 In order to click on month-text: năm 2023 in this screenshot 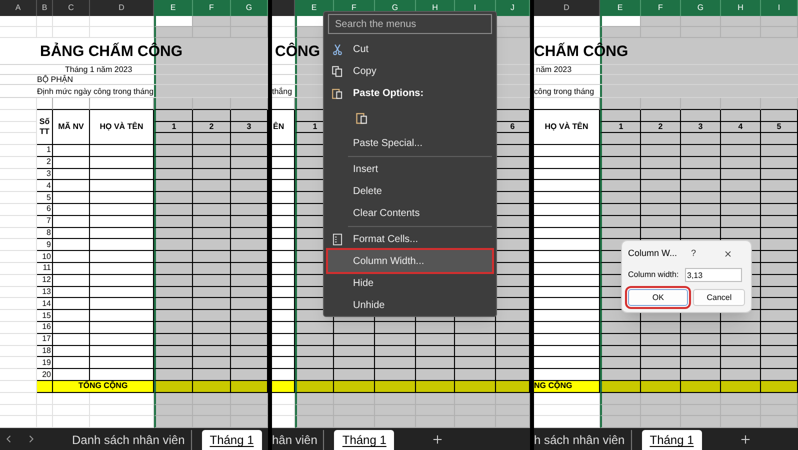, I will do `click(553, 70)`.